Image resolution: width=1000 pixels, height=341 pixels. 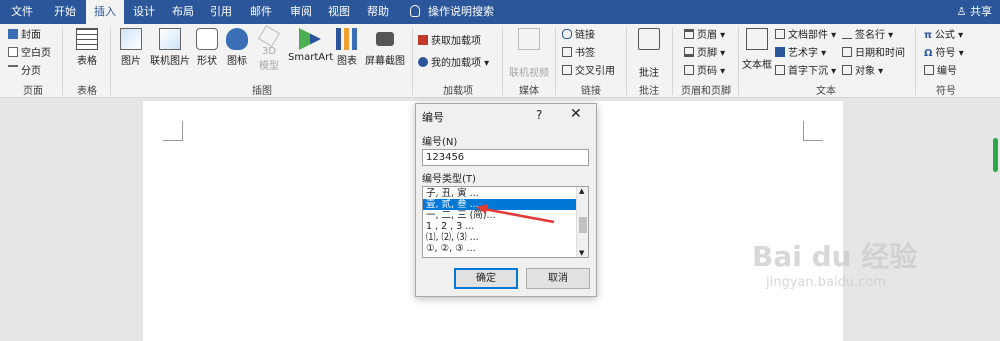 I want to click on addin-icon, so click(x=423, y=62).